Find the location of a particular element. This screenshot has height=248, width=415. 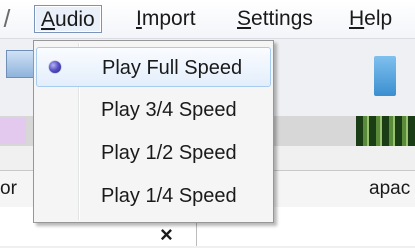

menu-item-play-full-speed: Play Full Speed is located at coordinates (153, 67).